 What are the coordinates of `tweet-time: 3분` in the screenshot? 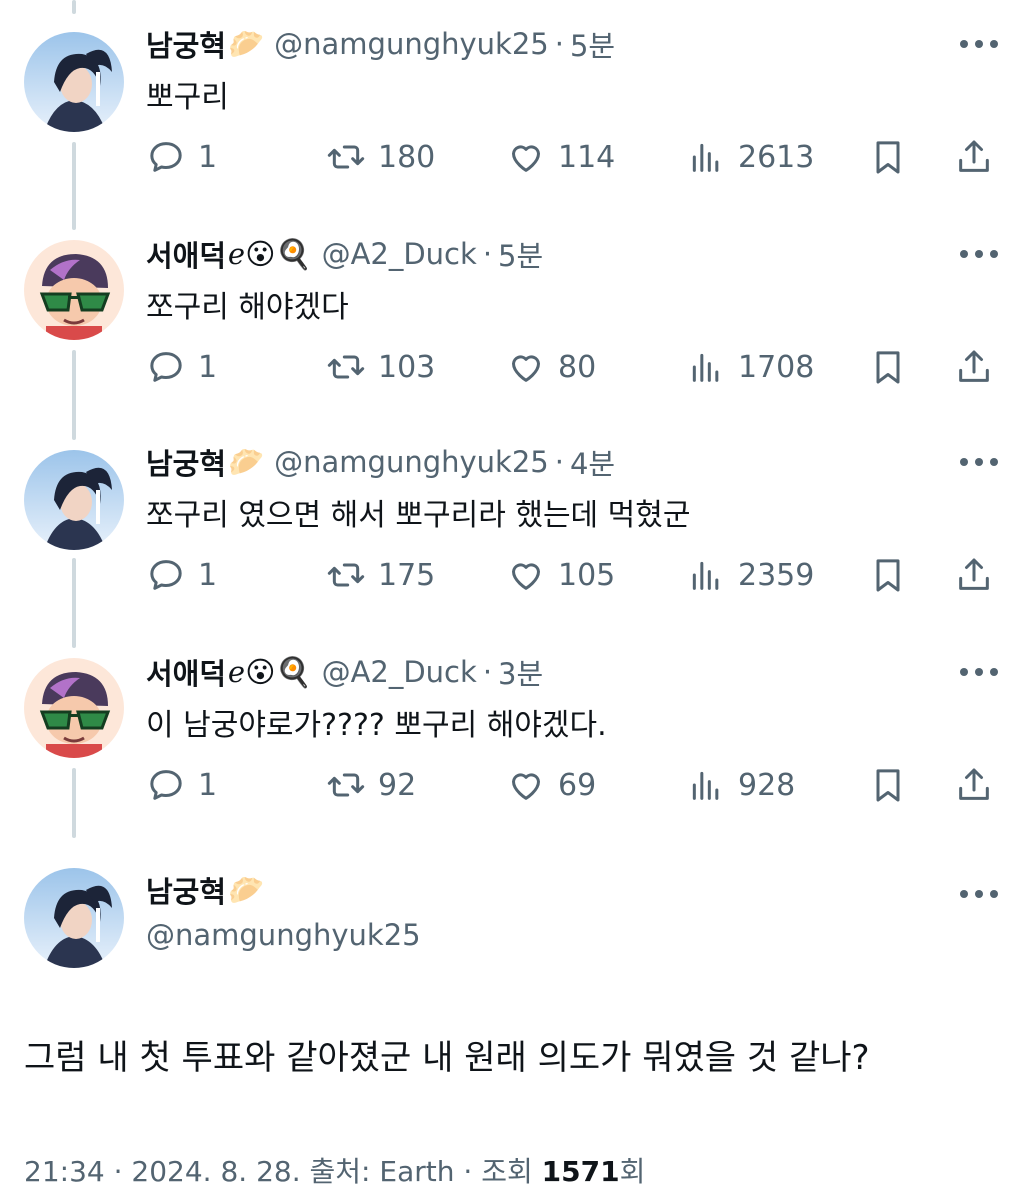 It's located at (520, 672).